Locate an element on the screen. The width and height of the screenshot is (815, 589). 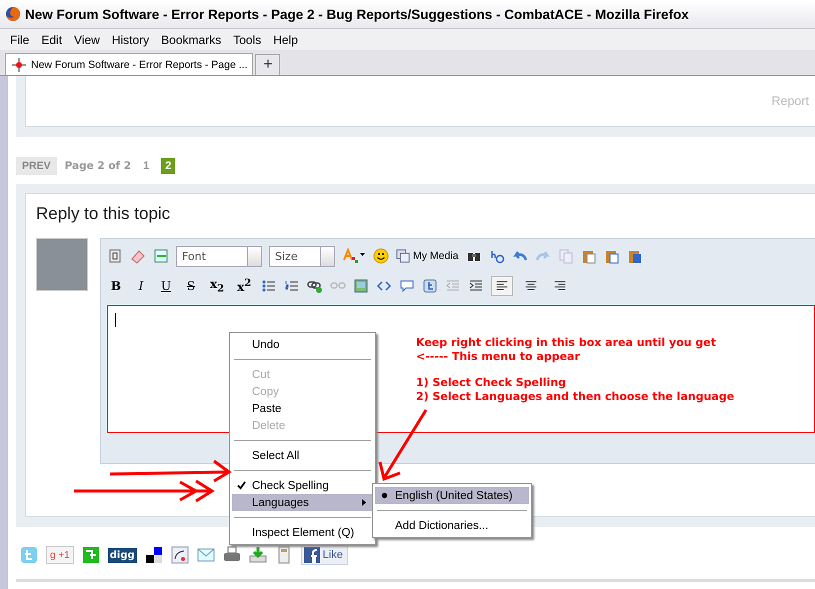
menu-item: Paste is located at coordinates (302, 408).